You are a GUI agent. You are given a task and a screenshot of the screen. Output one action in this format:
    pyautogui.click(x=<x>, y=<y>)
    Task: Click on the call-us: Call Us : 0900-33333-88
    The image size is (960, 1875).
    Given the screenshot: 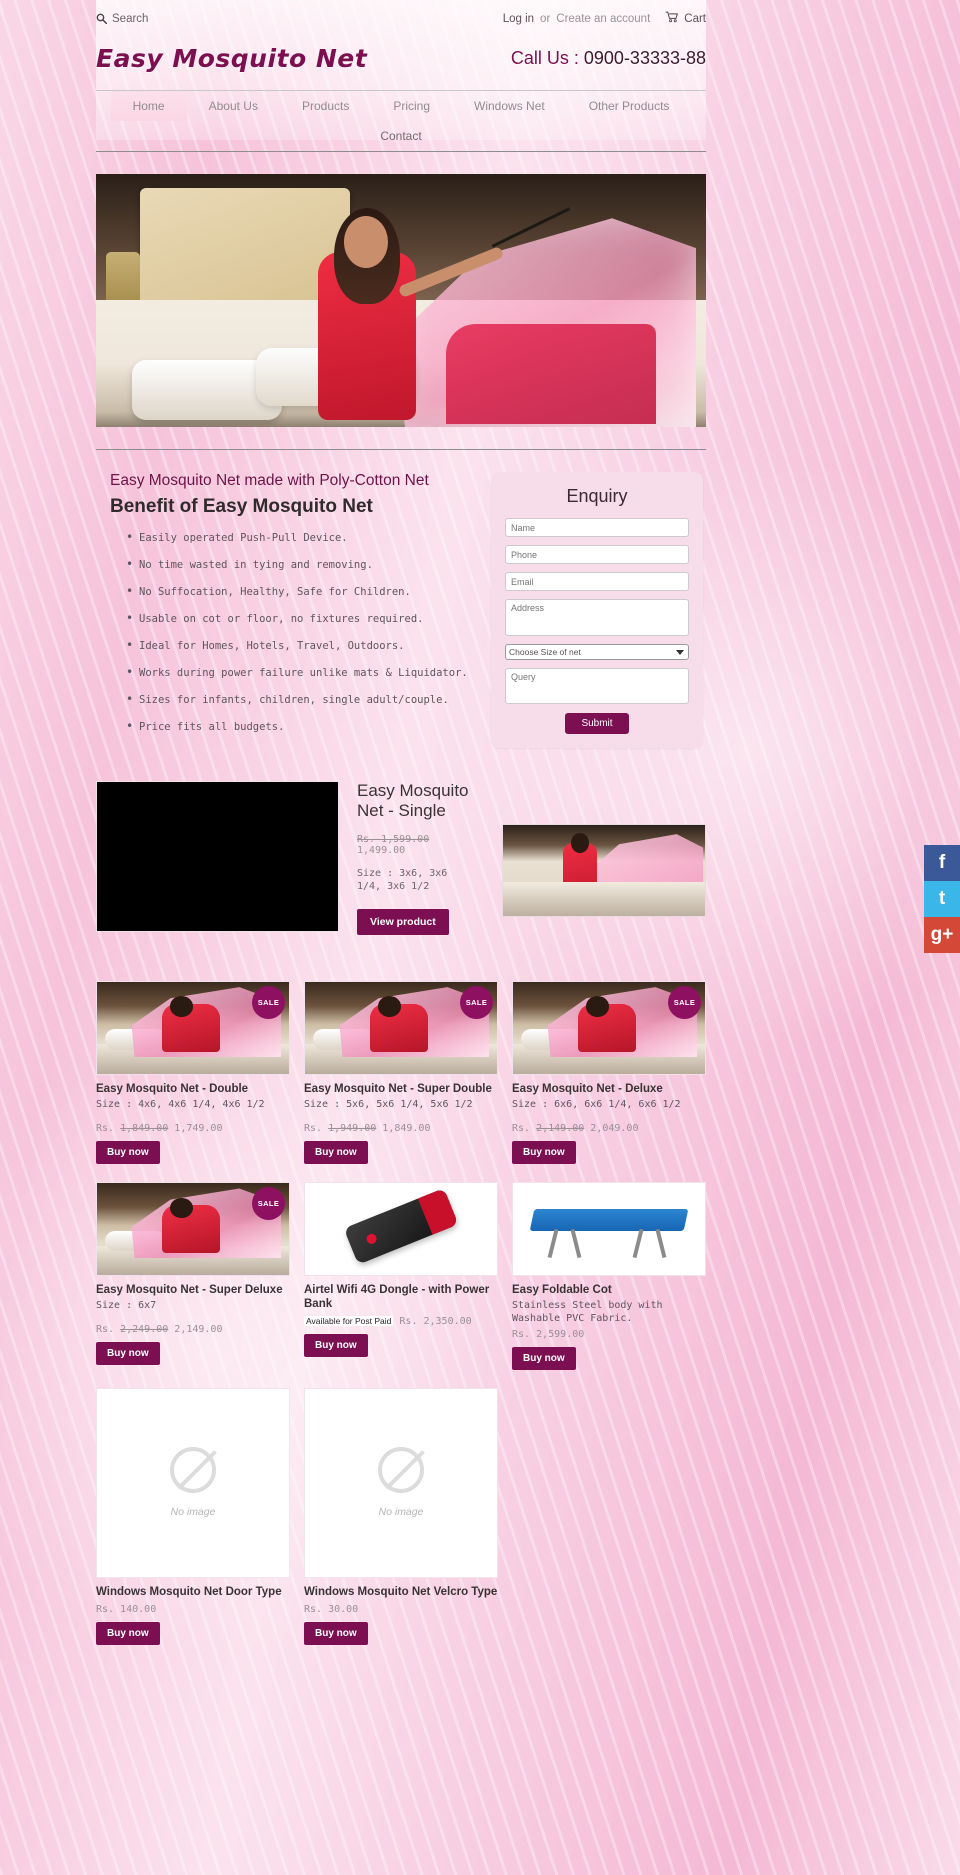 What is the action you would take?
    pyautogui.click(x=608, y=58)
    